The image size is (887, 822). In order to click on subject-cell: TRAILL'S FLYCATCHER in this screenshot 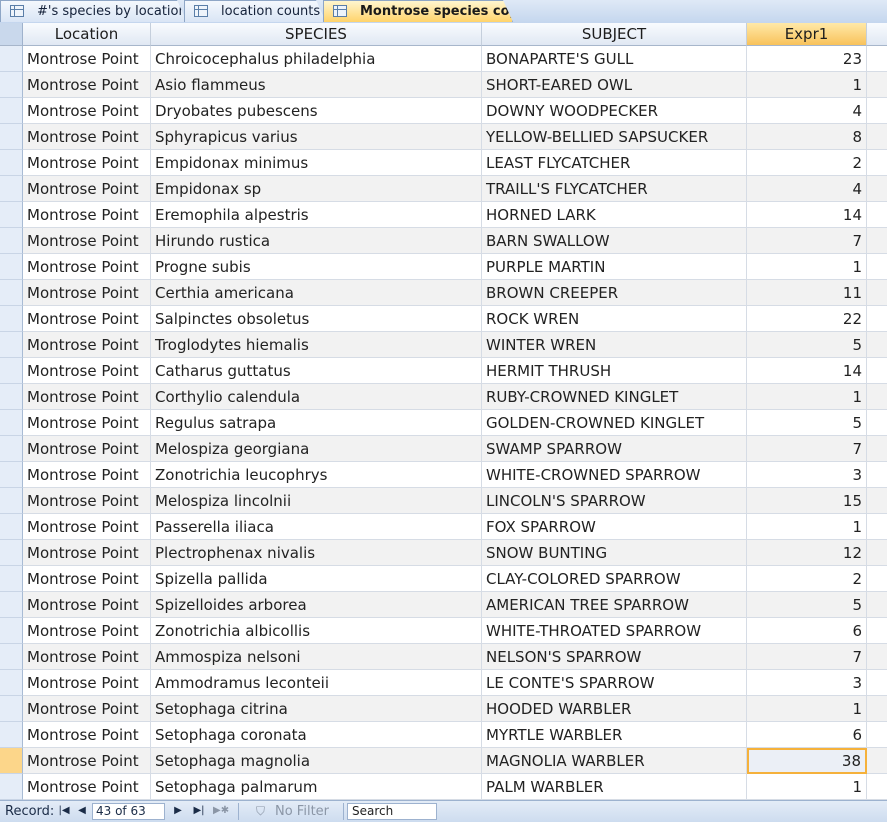, I will do `click(614, 189)`.